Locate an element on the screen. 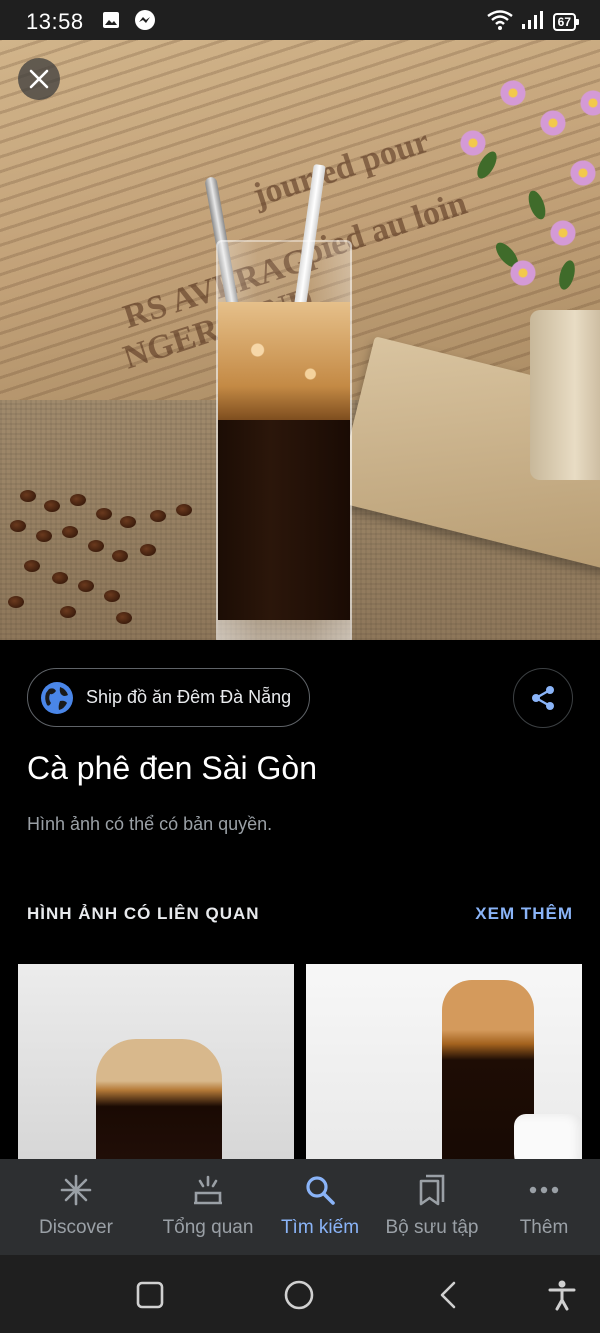 Image resolution: width=600 pixels, height=1333 pixels. related-images-heading: HÌNH ẢNH CÓ LIÊN QUAN is located at coordinates (143, 913).